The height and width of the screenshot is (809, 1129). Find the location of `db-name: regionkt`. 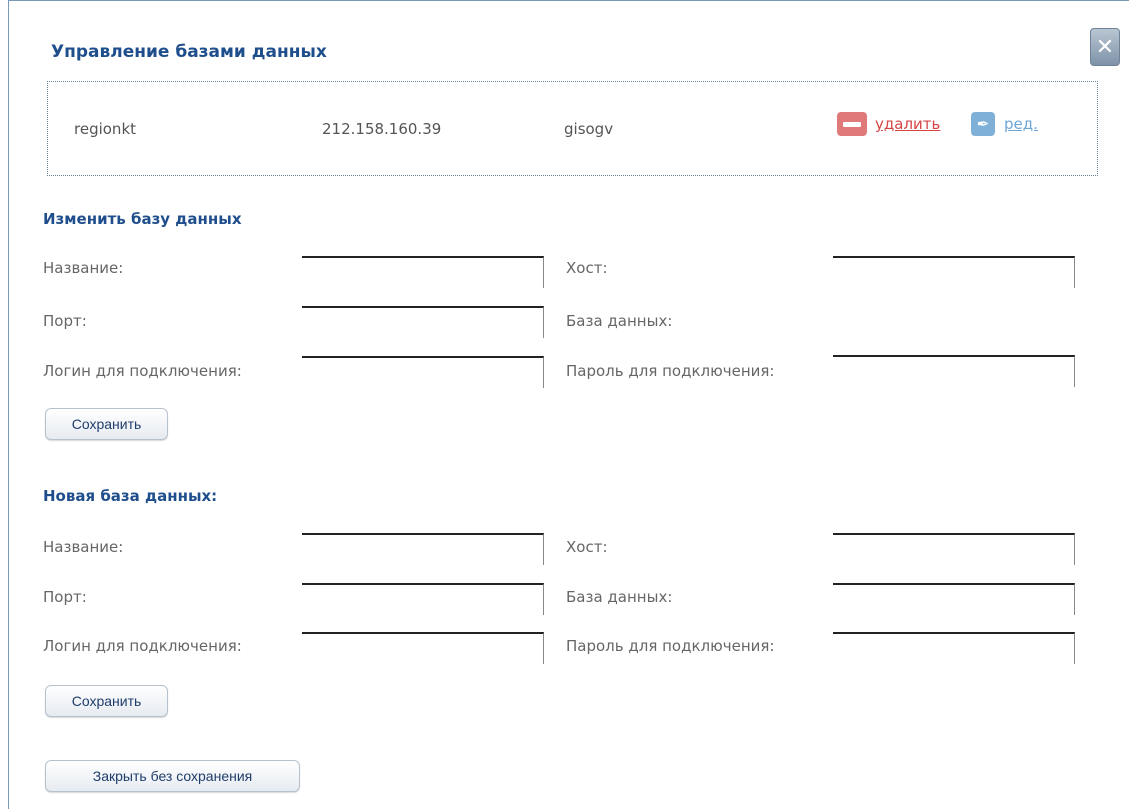

db-name: regionkt is located at coordinates (105, 129).